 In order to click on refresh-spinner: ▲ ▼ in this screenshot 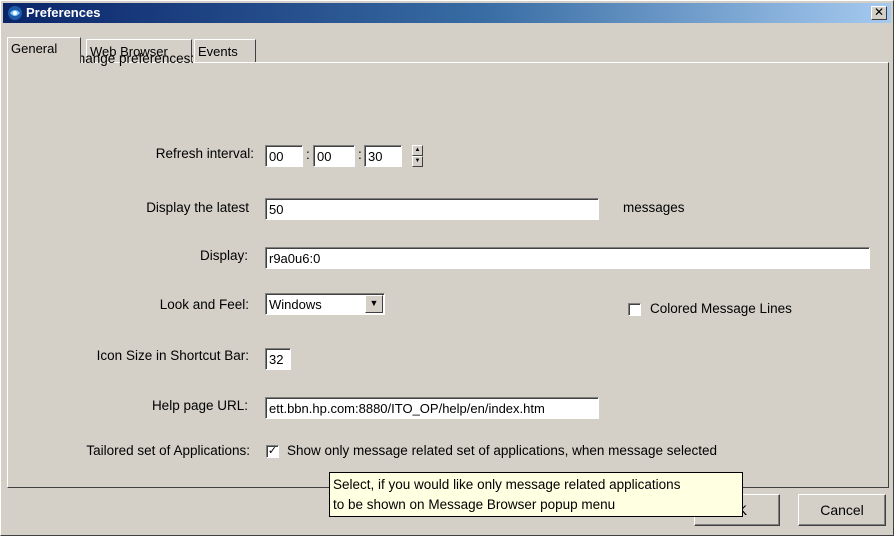, I will do `click(417, 156)`.